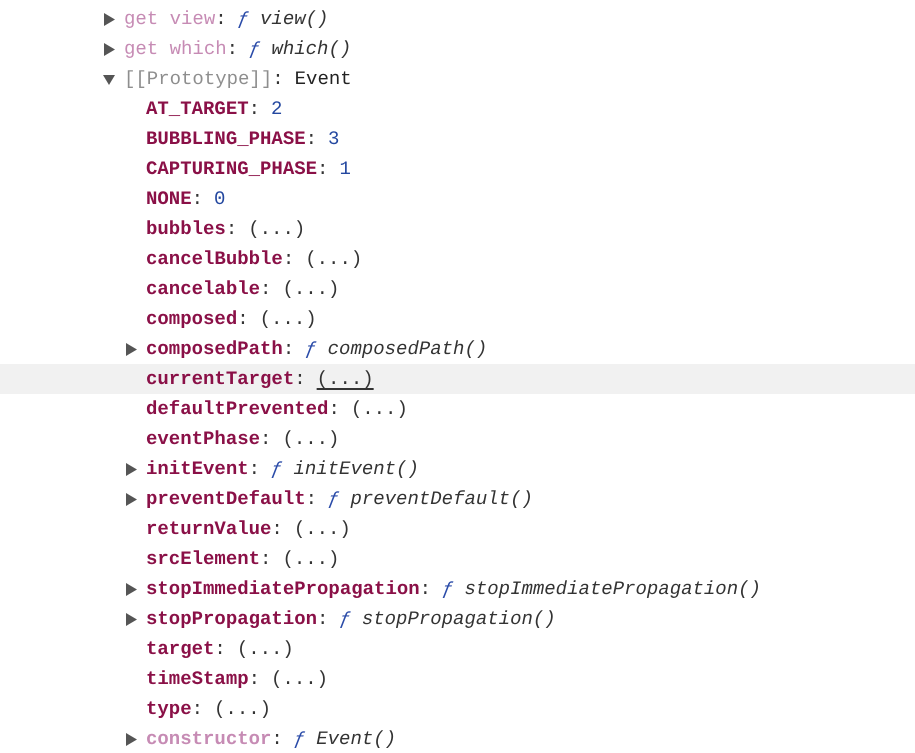 This screenshot has width=915, height=753. What do you see at coordinates (345, 169) in the screenshot?
I see `number-value: 1` at bounding box center [345, 169].